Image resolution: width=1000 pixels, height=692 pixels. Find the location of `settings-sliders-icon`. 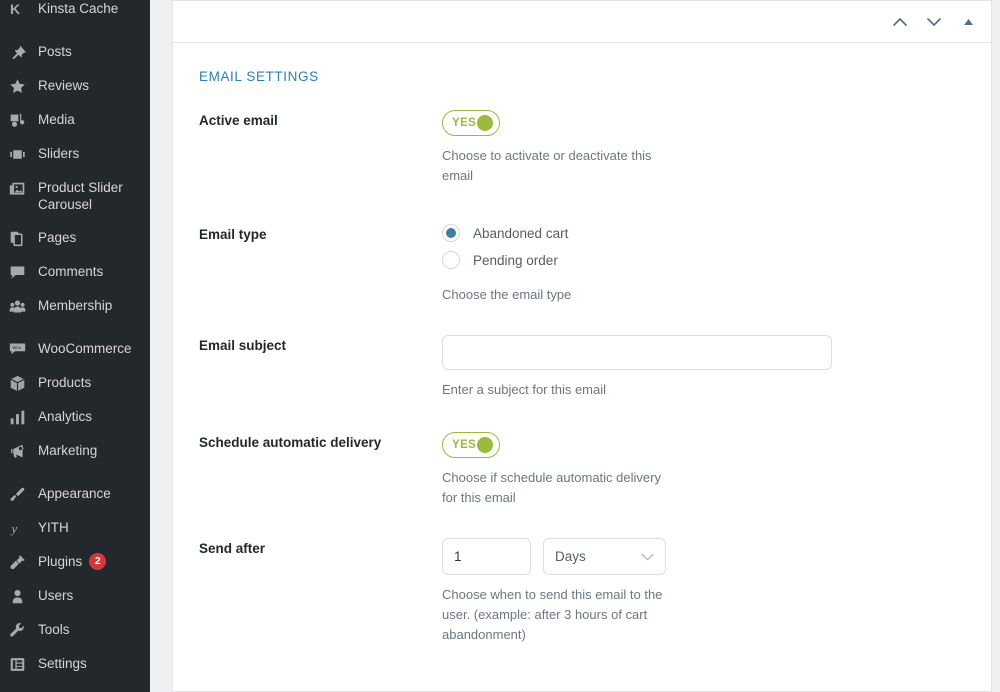

settings-sliders-icon is located at coordinates (20, 664).